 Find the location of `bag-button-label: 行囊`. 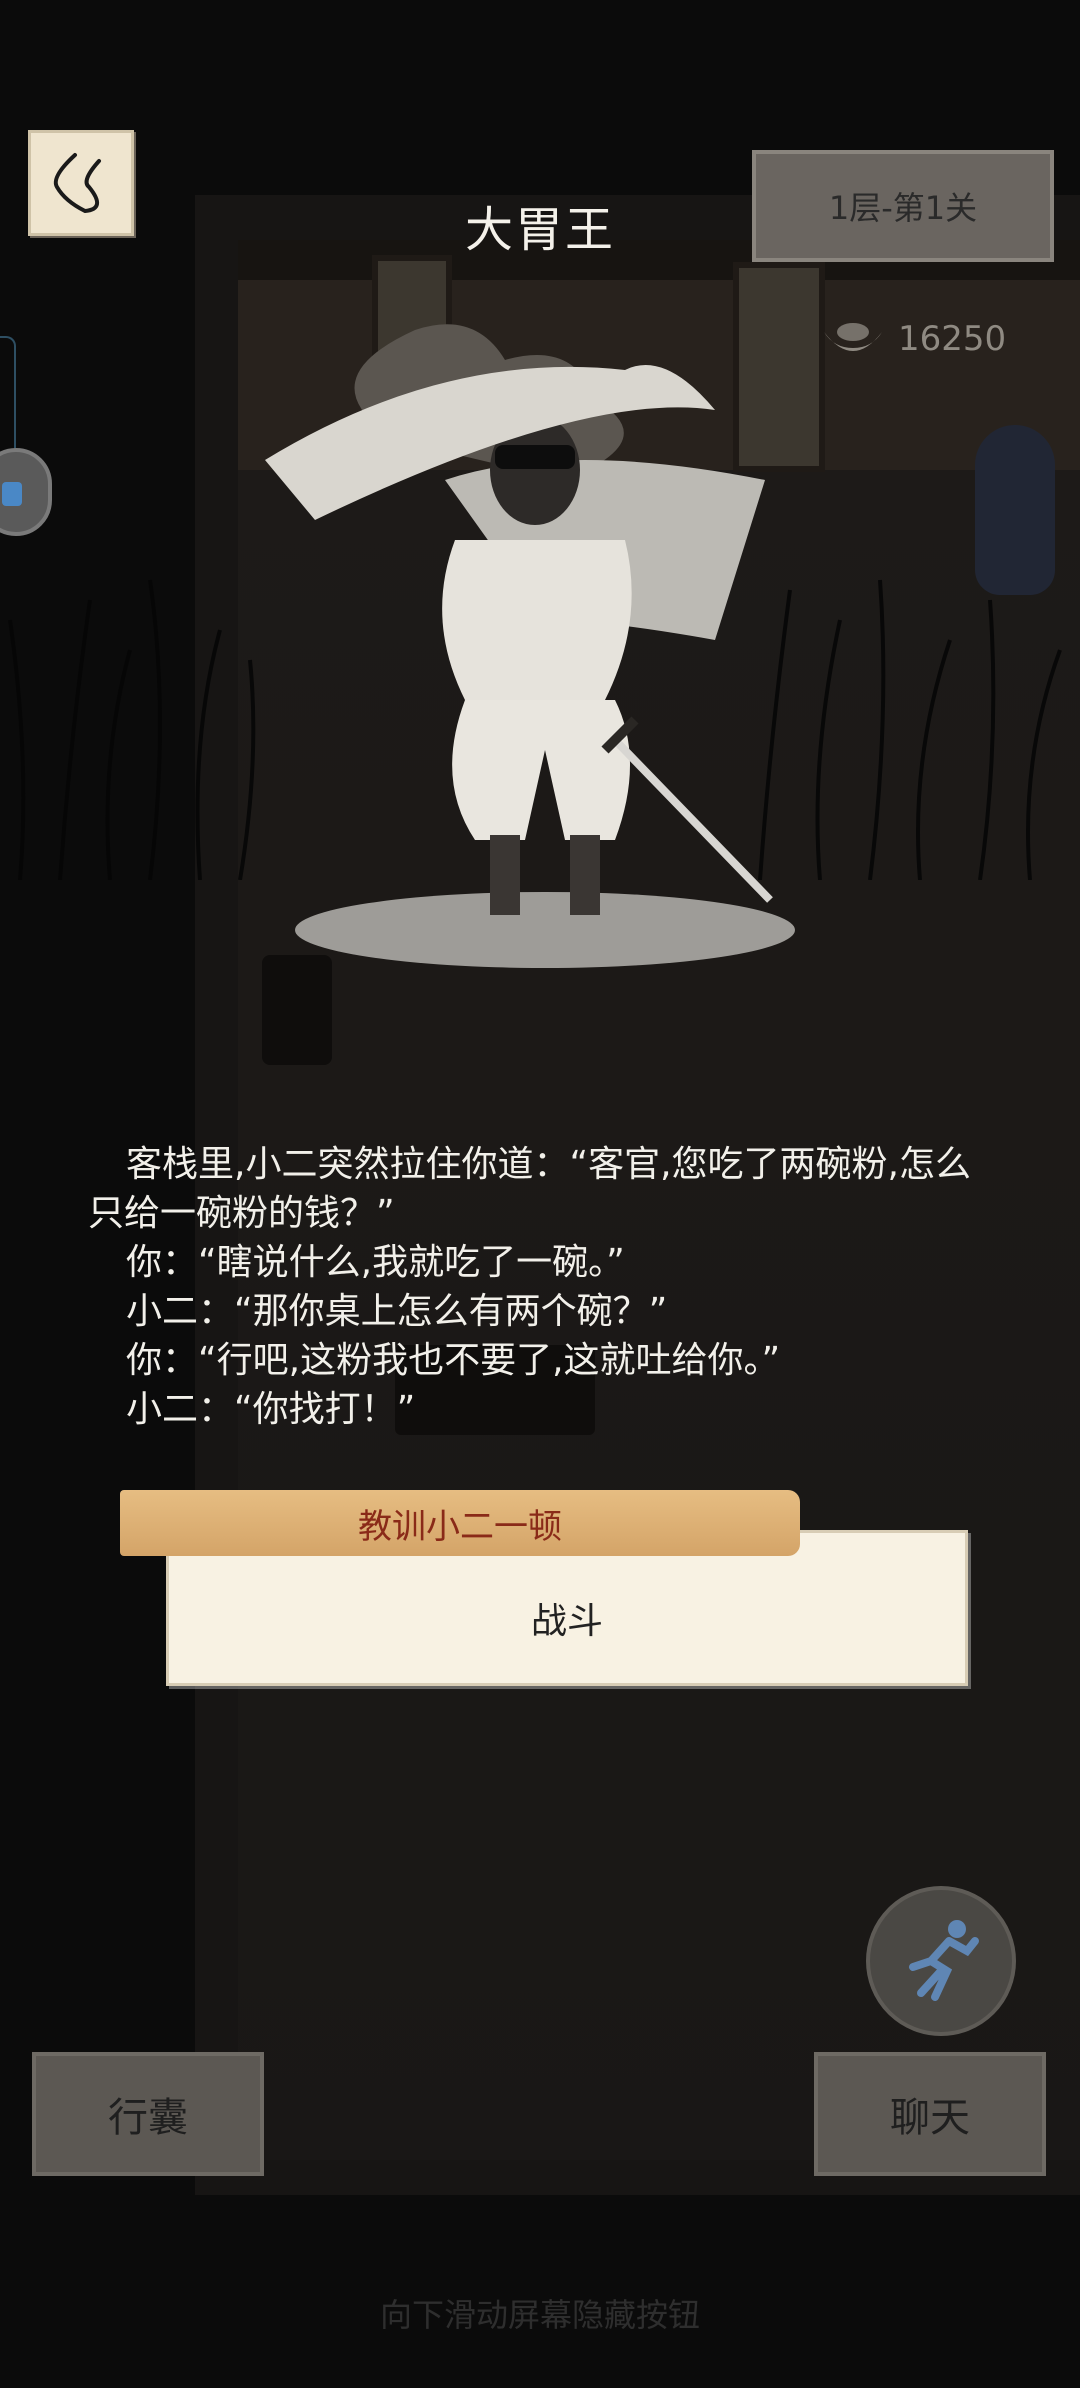

bag-button-label: 行囊 is located at coordinates (148, 2118).